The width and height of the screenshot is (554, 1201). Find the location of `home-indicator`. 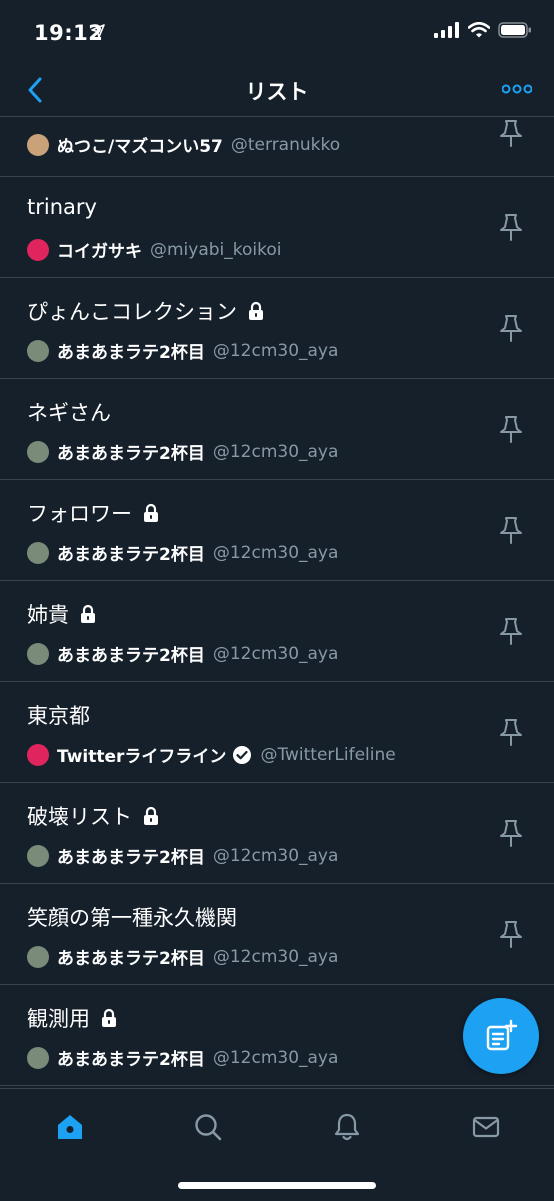

home-indicator is located at coordinates (277, 1185).